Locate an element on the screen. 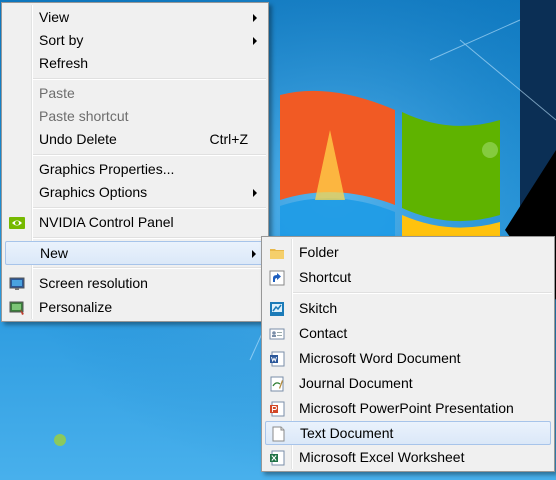 This screenshot has width=556, height=480. keyboard-shortcut: Ctrl+Z is located at coordinates (229, 139).